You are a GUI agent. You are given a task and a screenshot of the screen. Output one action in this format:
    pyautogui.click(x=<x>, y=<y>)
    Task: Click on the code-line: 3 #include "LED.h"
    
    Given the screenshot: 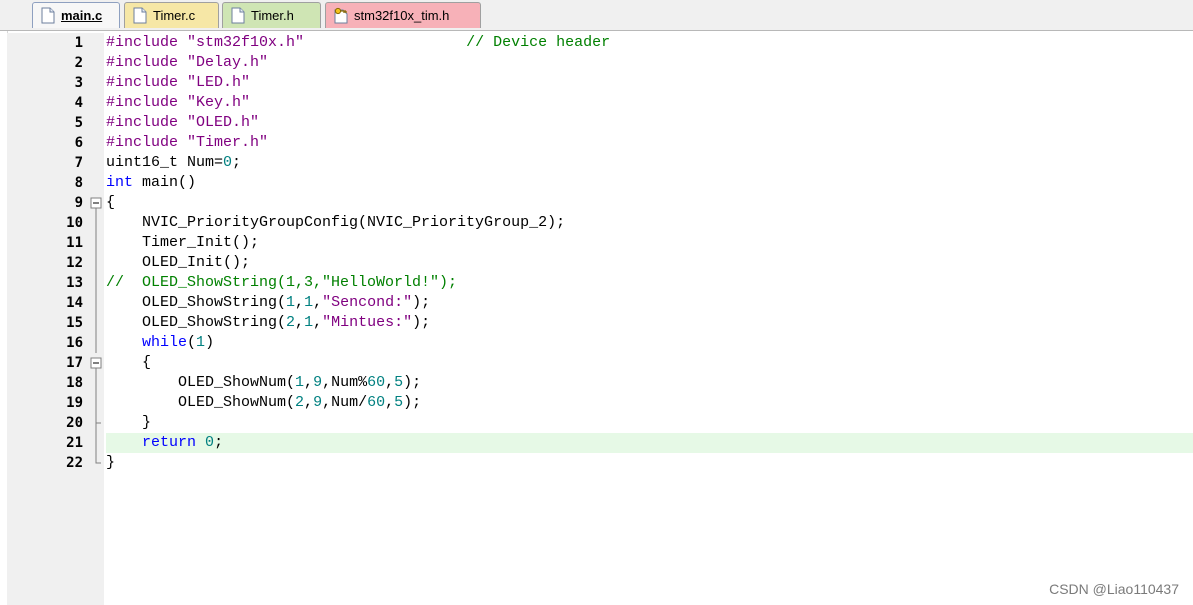 What is the action you would take?
    pyautogui.click(x=596, y=83)
    